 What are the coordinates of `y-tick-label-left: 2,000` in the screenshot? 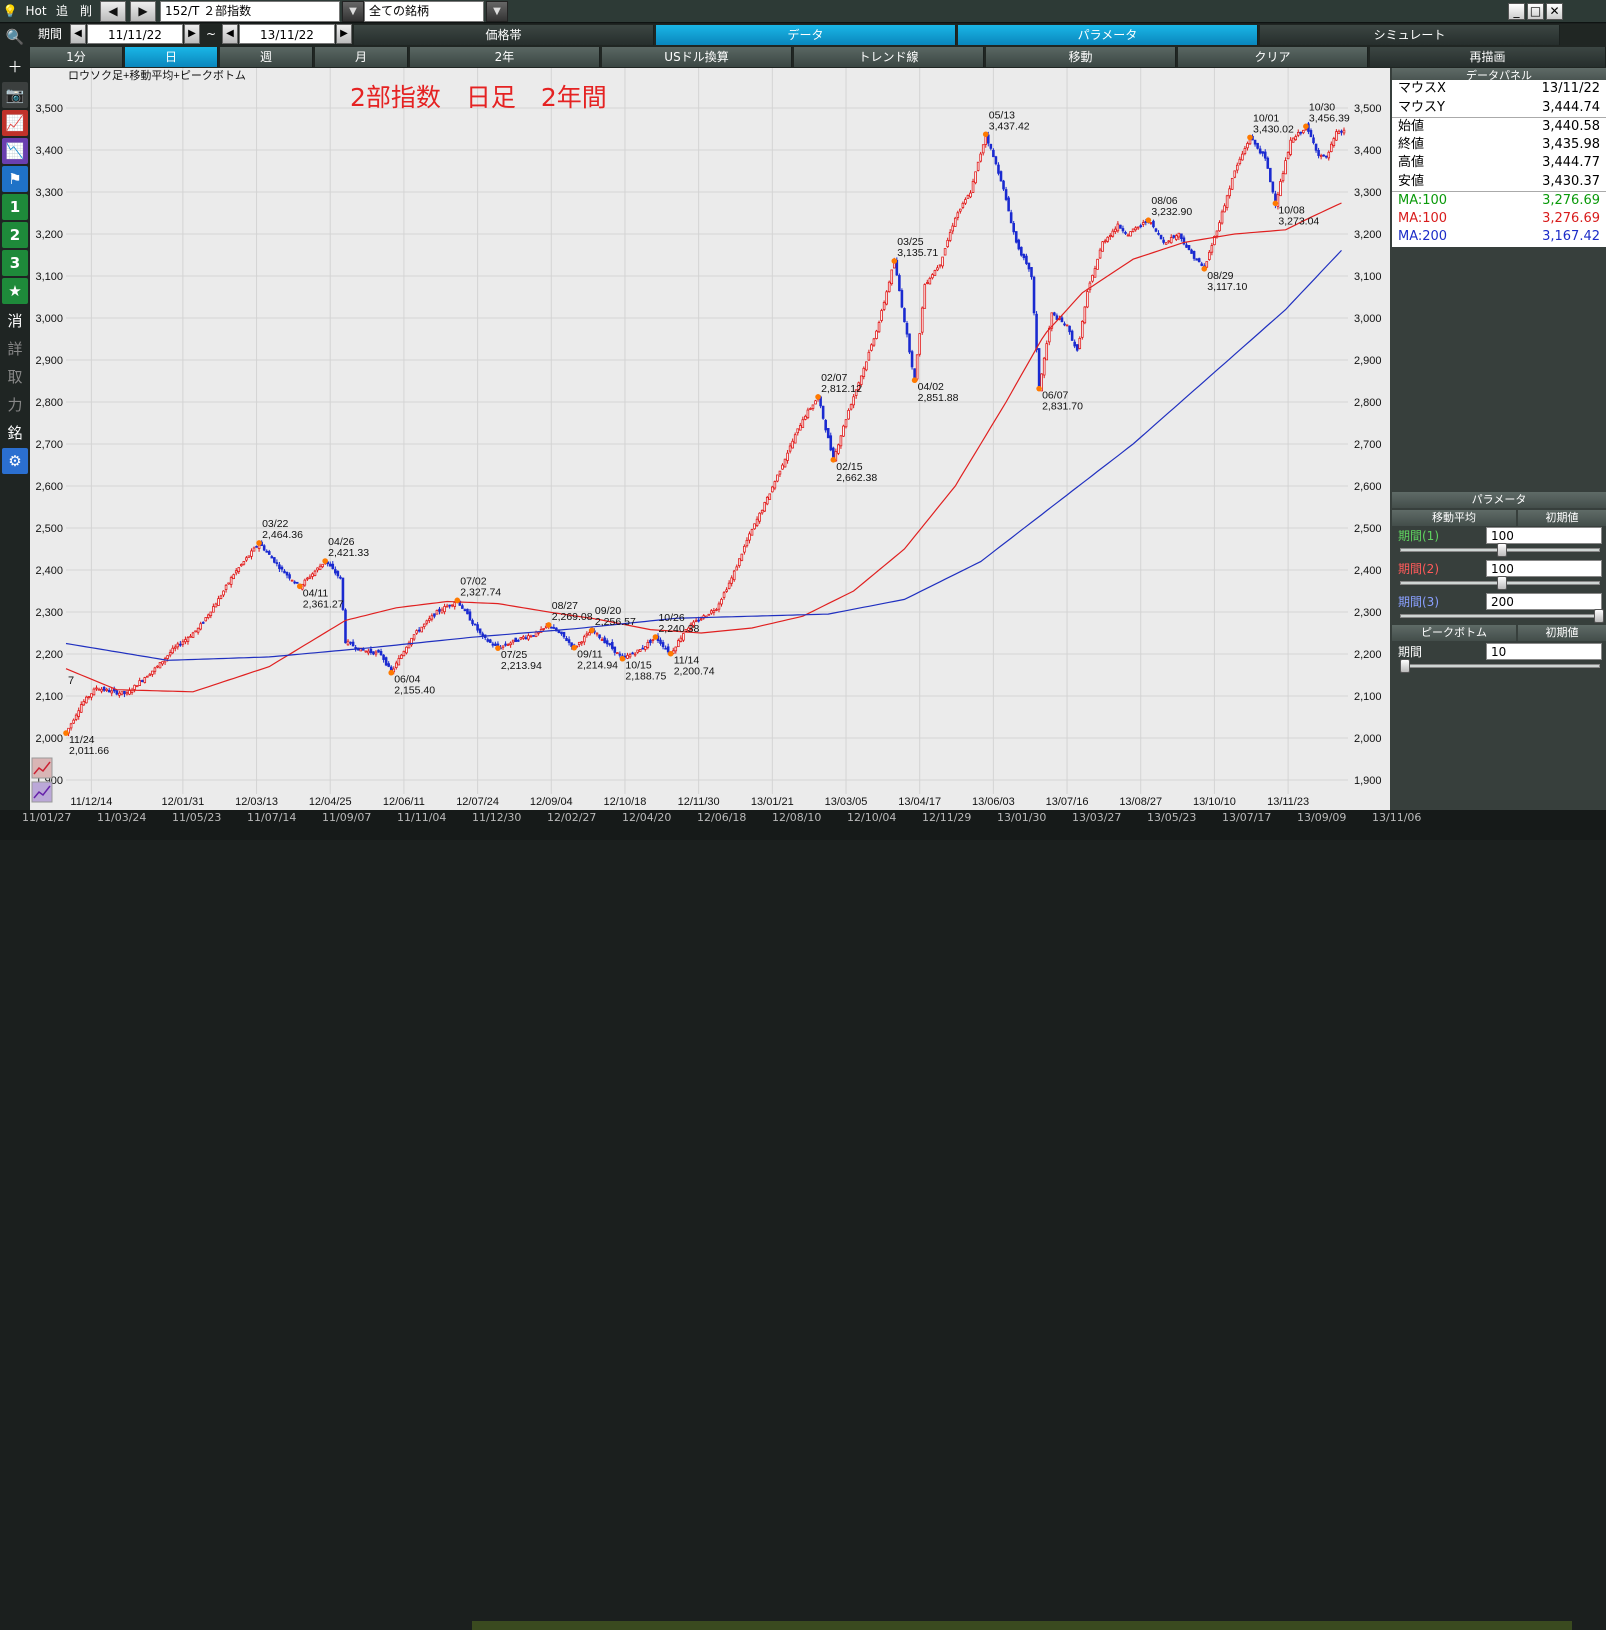 It's located at (49, 739).